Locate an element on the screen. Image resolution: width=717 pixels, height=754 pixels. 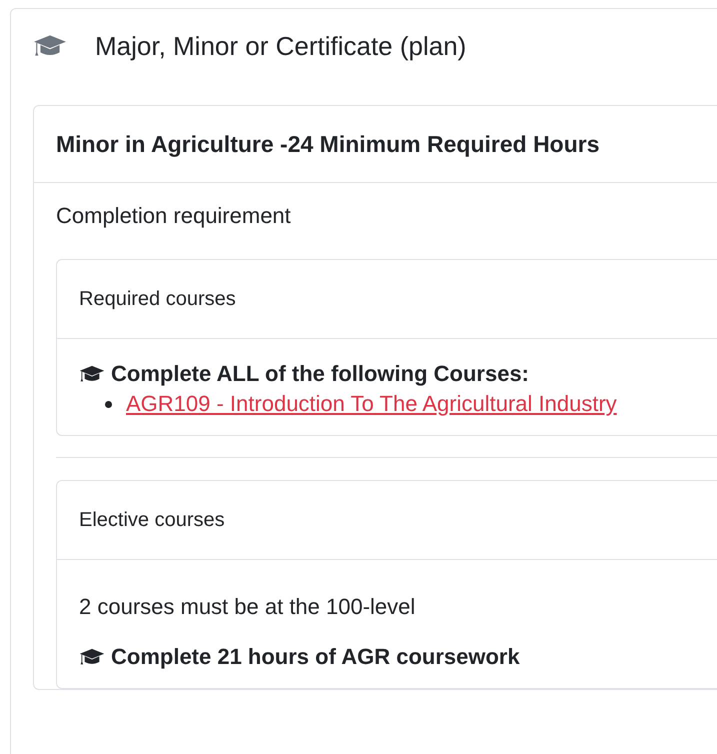
requirement-heading: Completion requirement is located at coordinates (174, 216).